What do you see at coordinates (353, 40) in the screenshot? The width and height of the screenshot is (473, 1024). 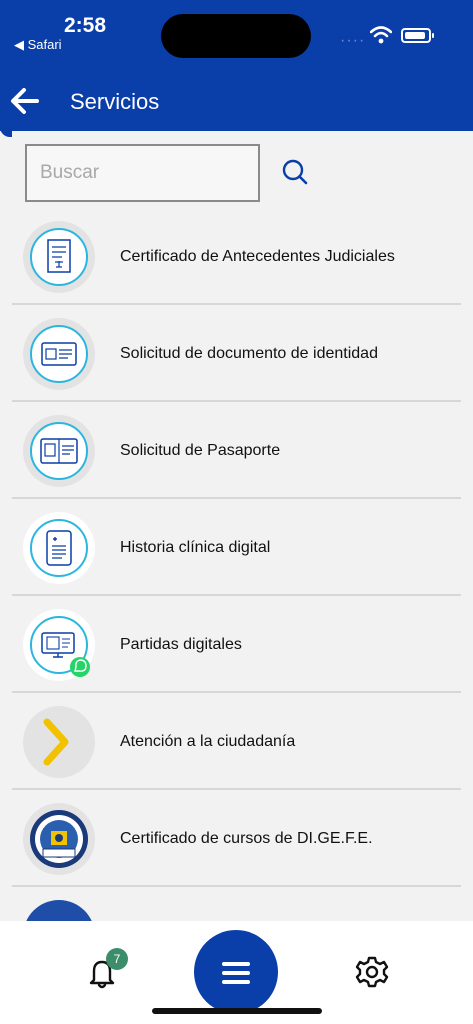 I see `cellular-signal-icon: ····` at bounding box center [353, 40].